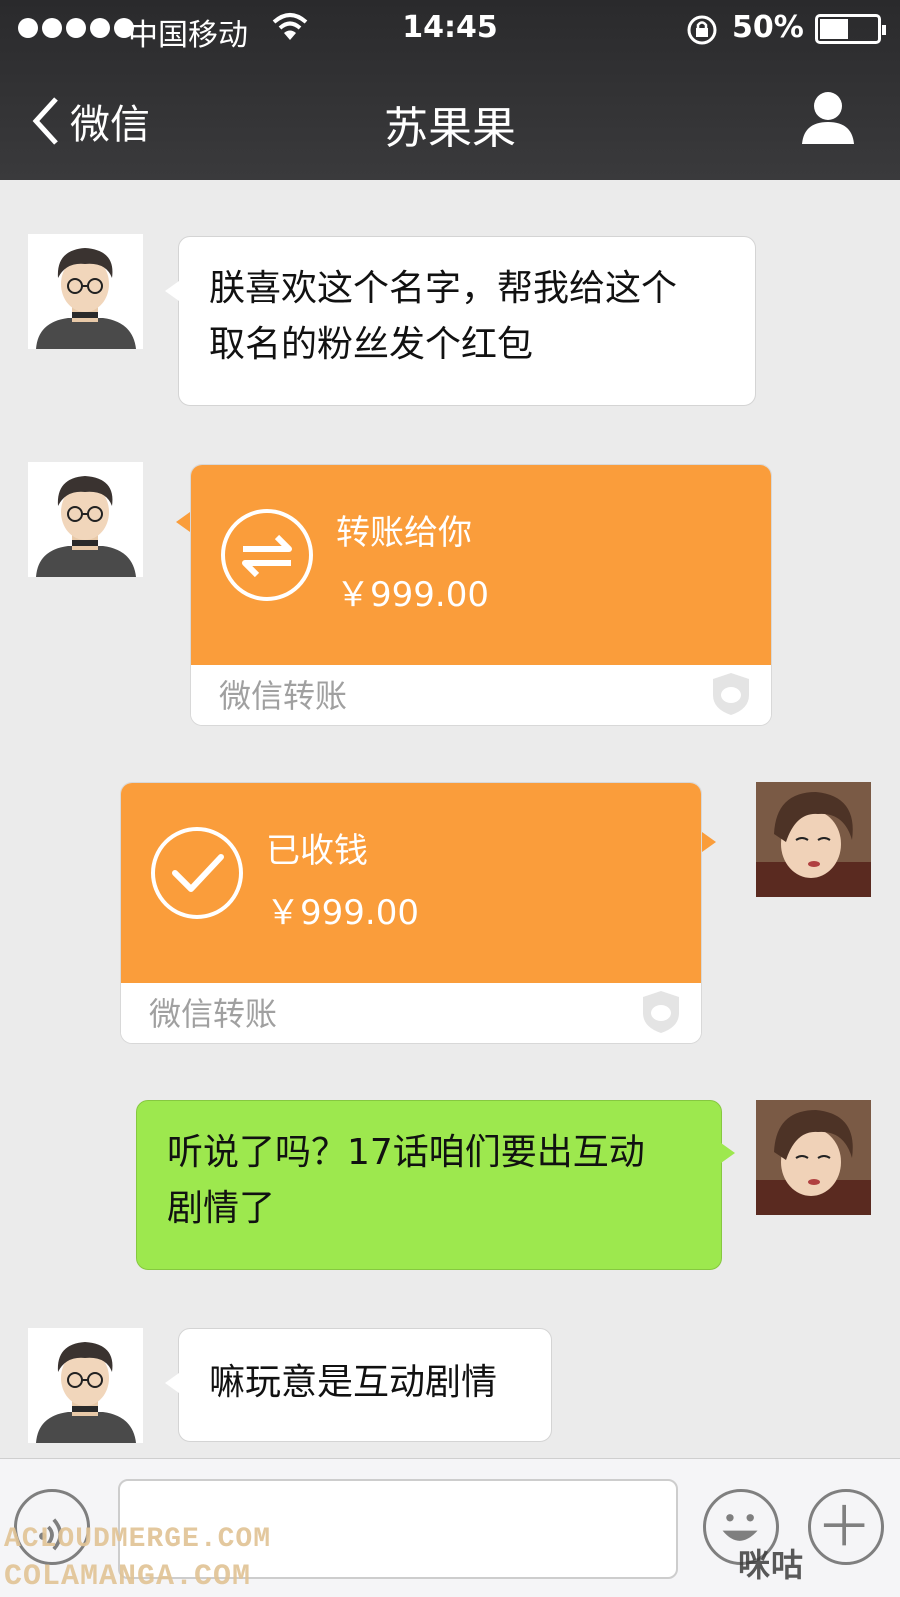 This screenshot has width=900, height=1597. What do you see at coordinates (450, 28) in the screenshot?
I see `status-bar: 中国移动 14:45 50%` at bounding box center [450, 28].